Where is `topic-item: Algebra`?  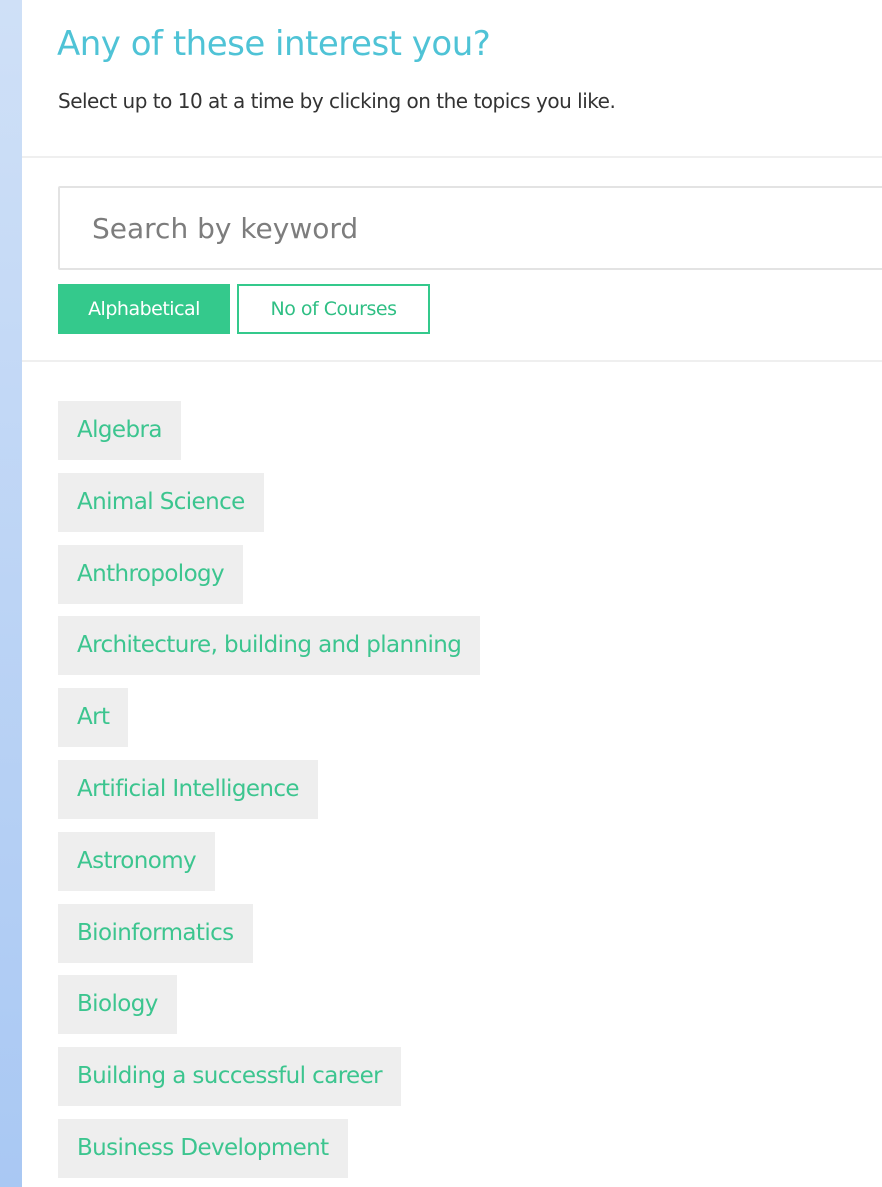 topic-item: Algebra is located at coordinates (269, 430).